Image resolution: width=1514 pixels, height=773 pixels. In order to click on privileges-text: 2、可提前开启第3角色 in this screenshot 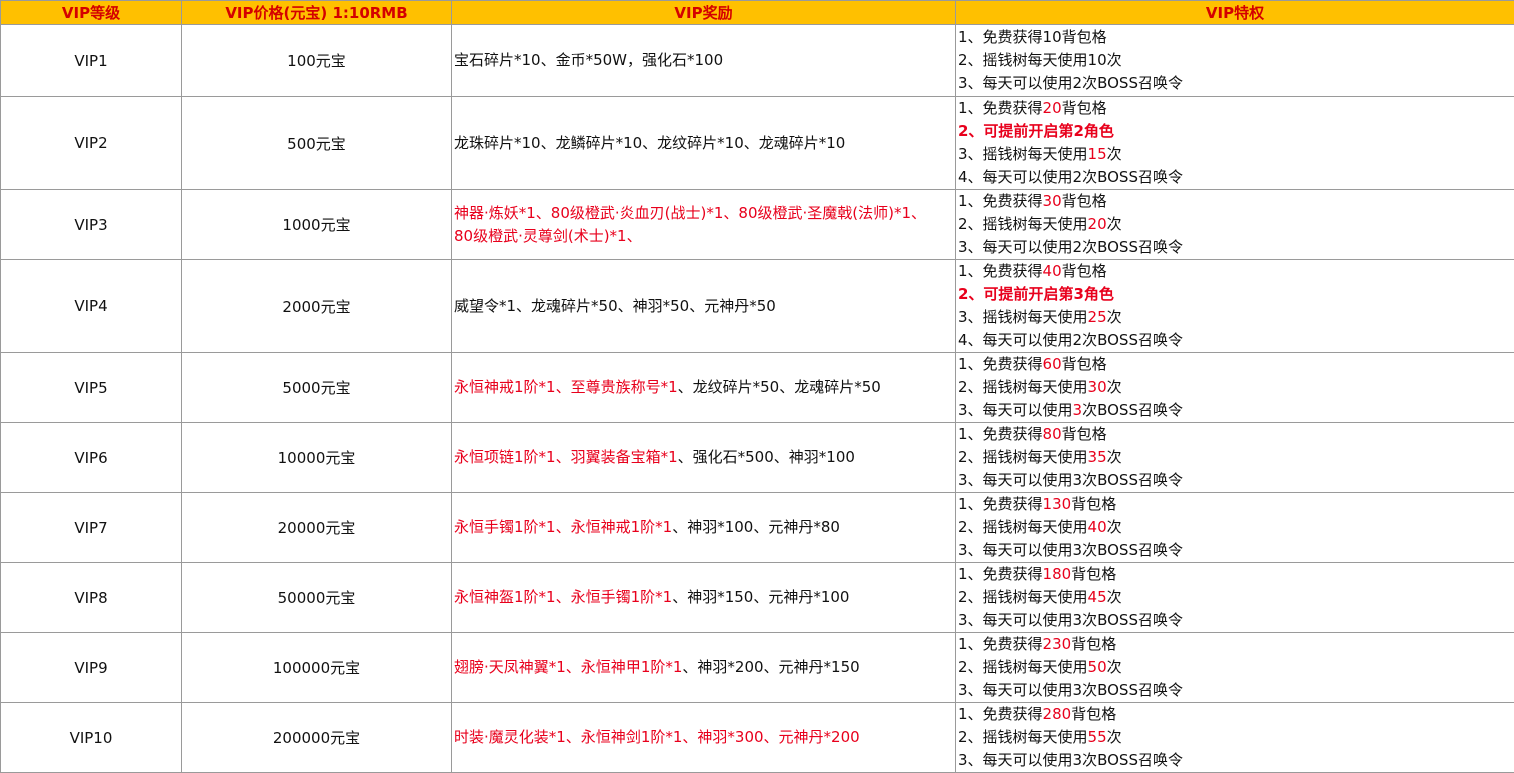, I will do `click(1036, 294)`.